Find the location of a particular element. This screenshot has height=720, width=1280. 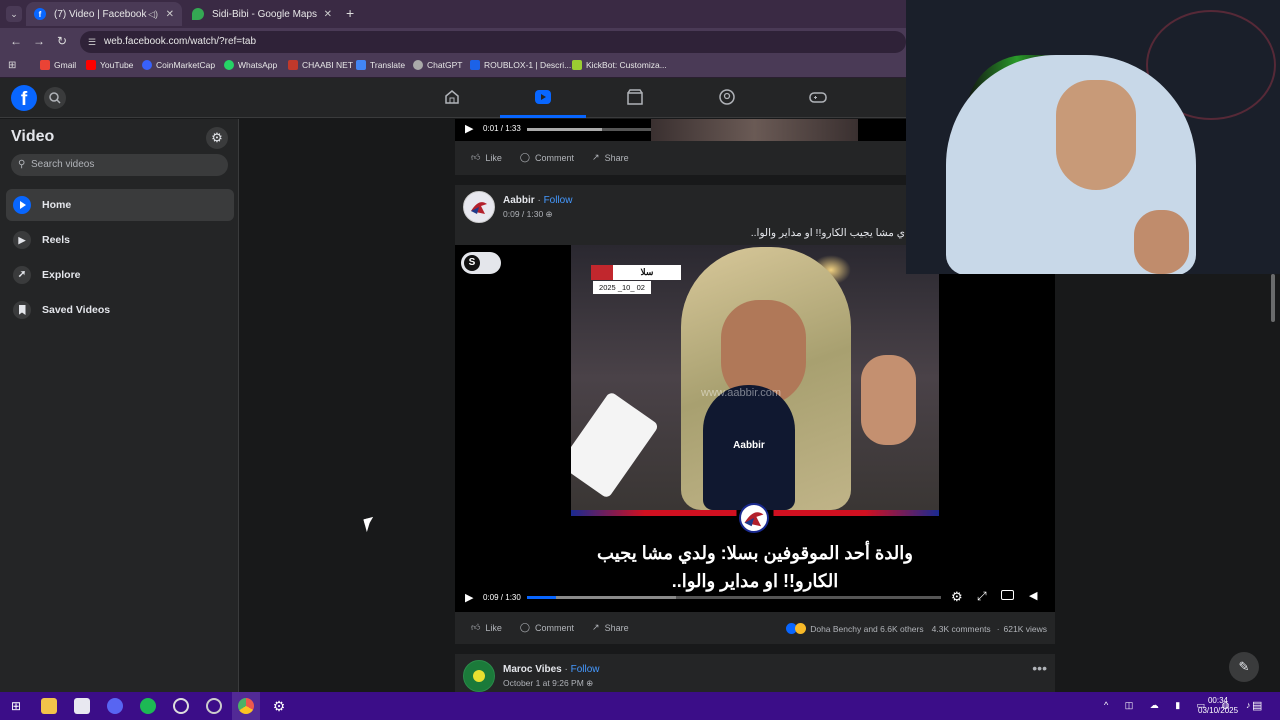

discord-icon is located at coordinates (115, 706).